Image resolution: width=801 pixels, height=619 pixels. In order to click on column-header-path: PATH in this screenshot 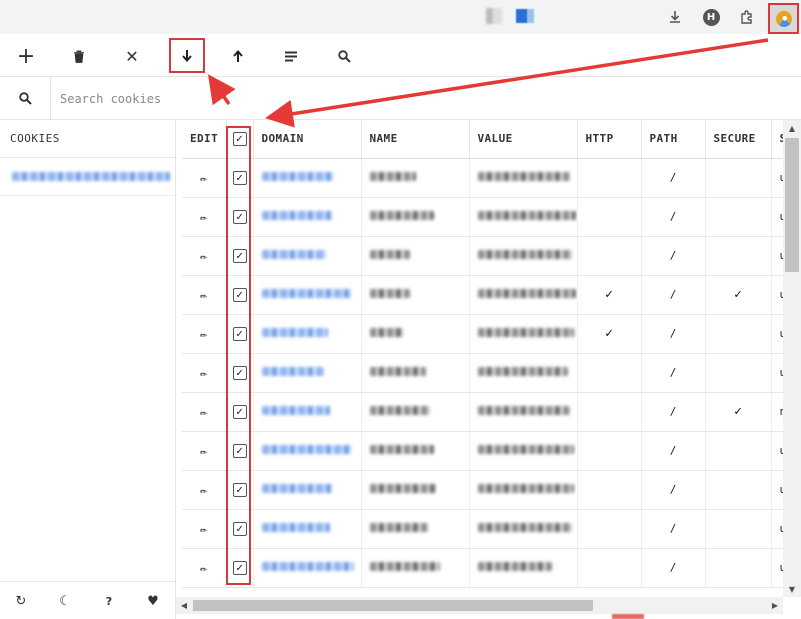, I will do `click(673, 139)`.